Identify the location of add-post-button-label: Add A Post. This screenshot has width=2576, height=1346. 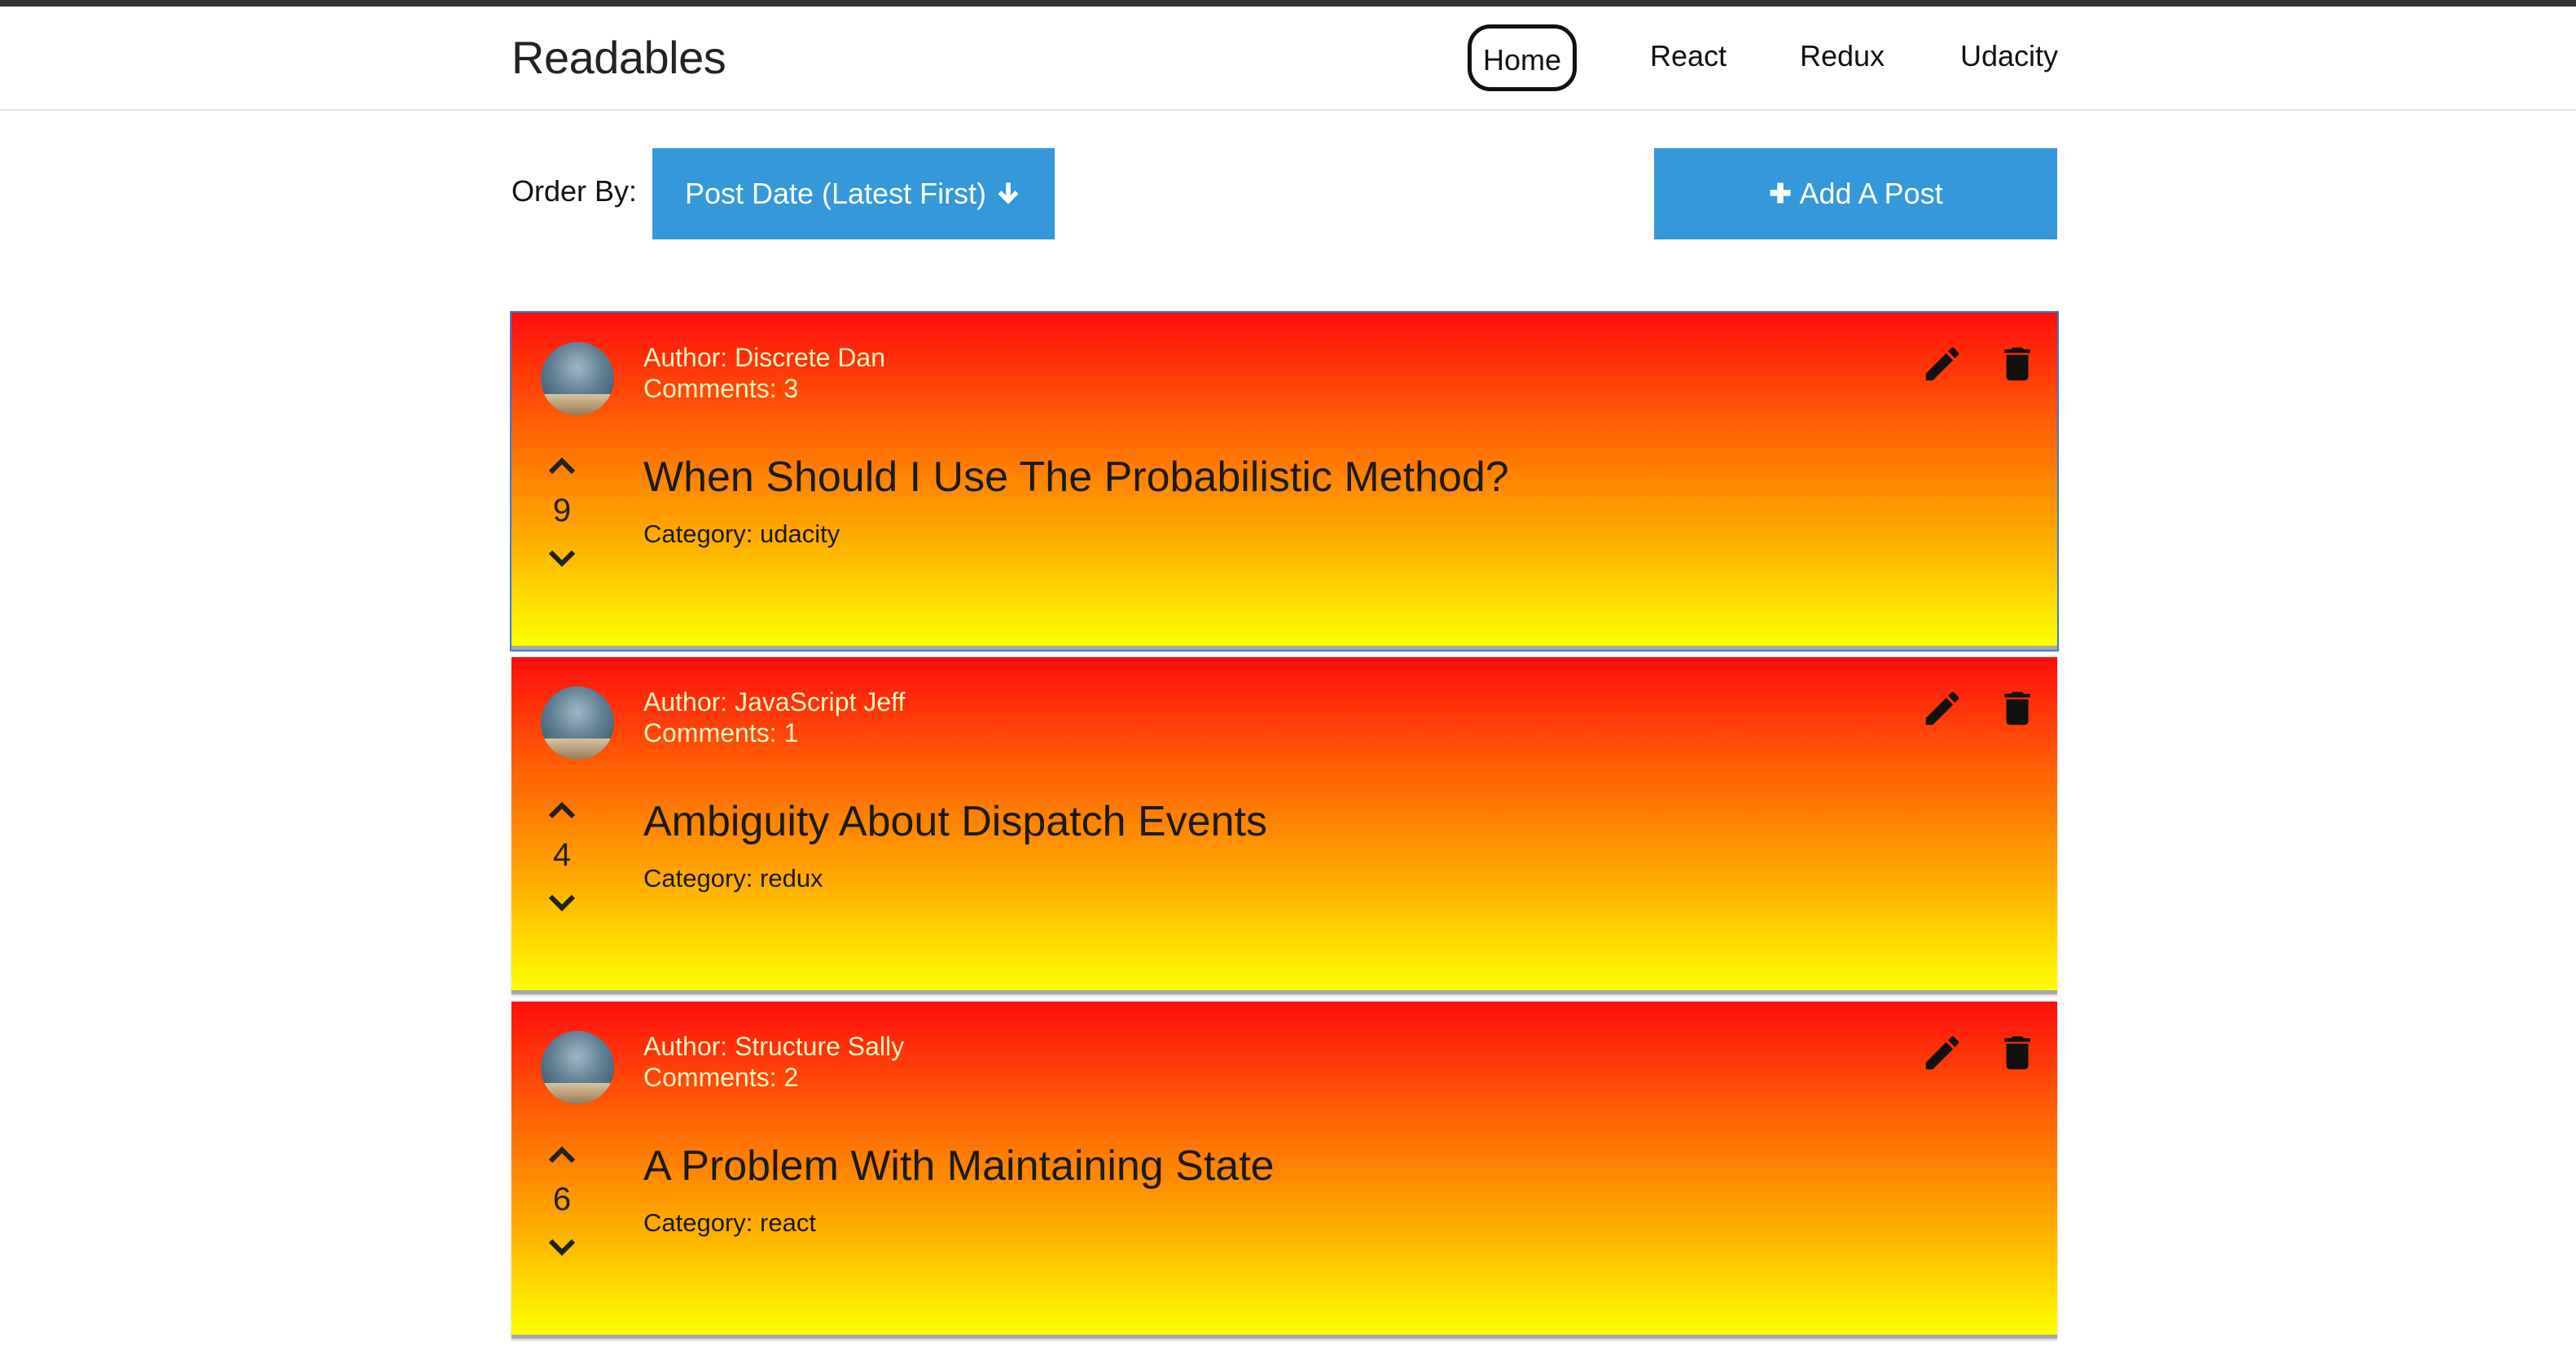
(1871, 193).